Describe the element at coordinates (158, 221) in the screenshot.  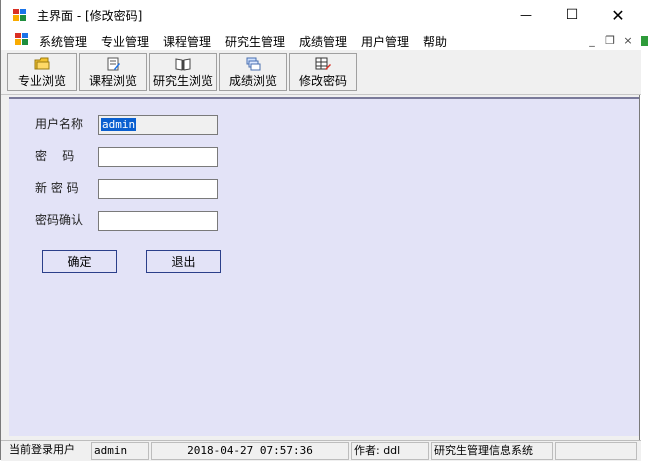
I see `confirm-password-field` at that location.